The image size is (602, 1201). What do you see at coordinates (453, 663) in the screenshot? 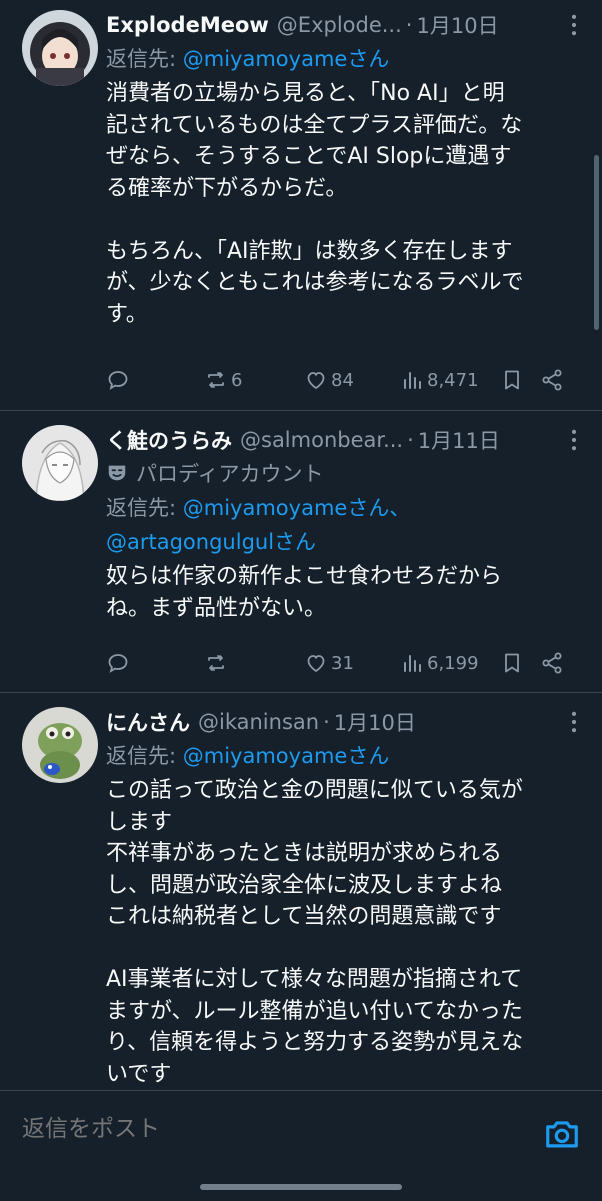
I see `view-count: 6,199` at bounding box center [453, 663].